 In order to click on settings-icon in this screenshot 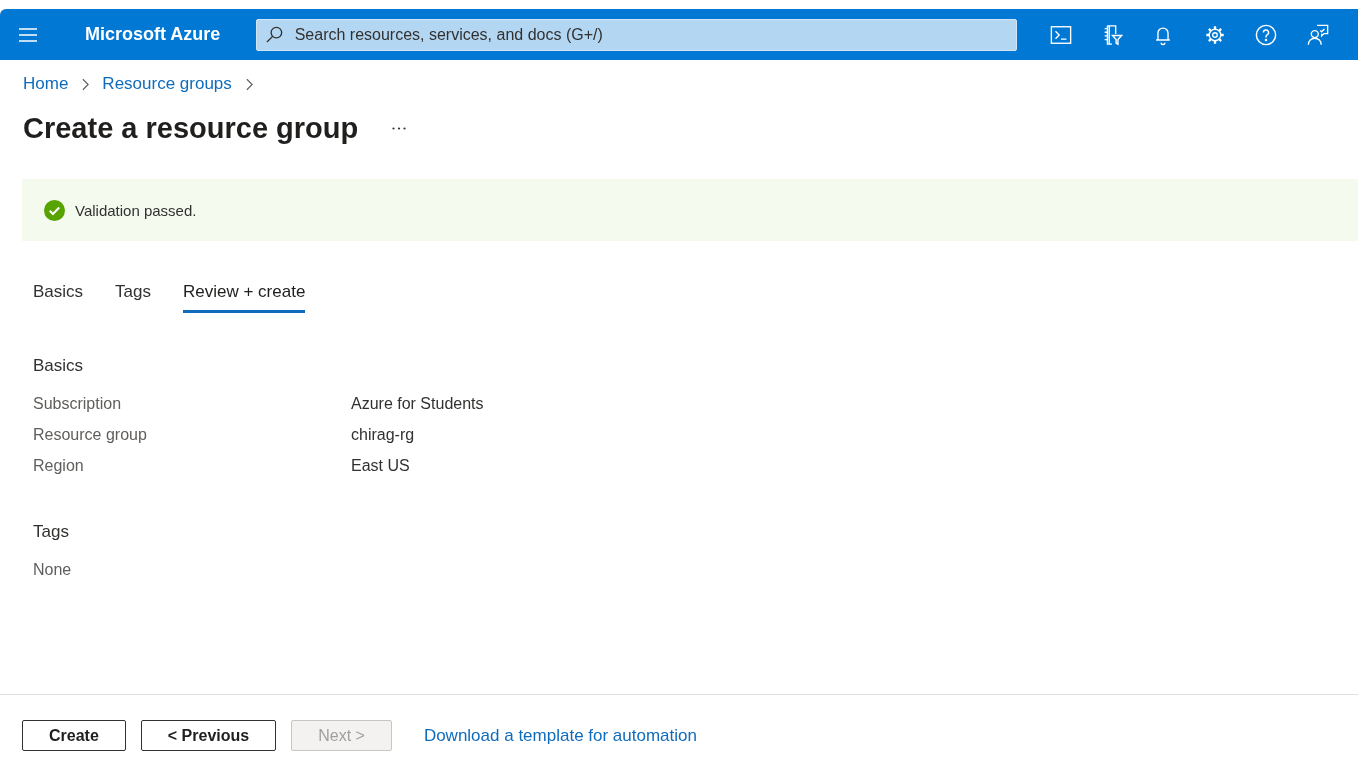, I will do `click(1214, 34)`.